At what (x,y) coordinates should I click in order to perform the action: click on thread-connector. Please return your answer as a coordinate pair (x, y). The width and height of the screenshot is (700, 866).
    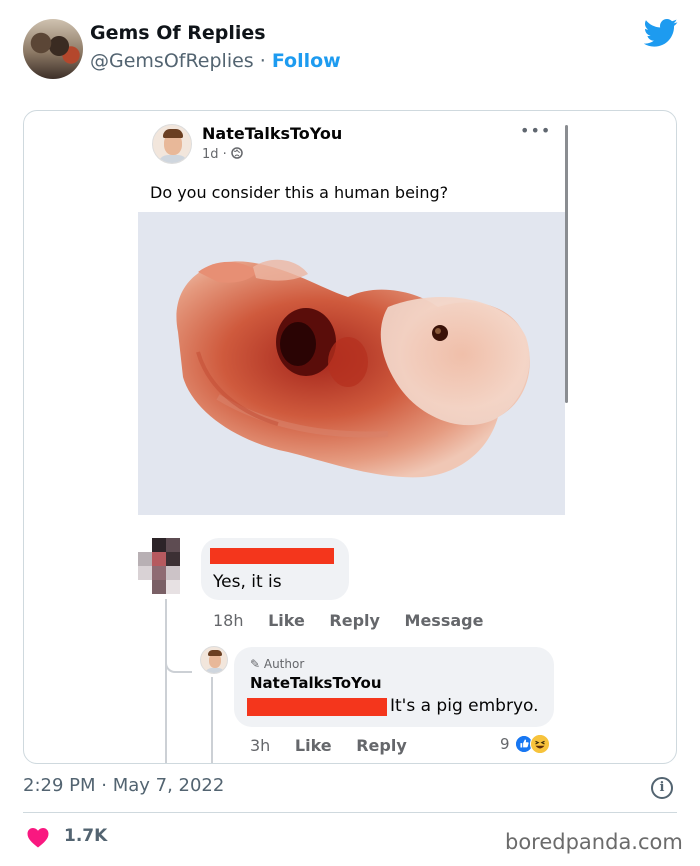
    Looking at the image, I should click on (178, 666).